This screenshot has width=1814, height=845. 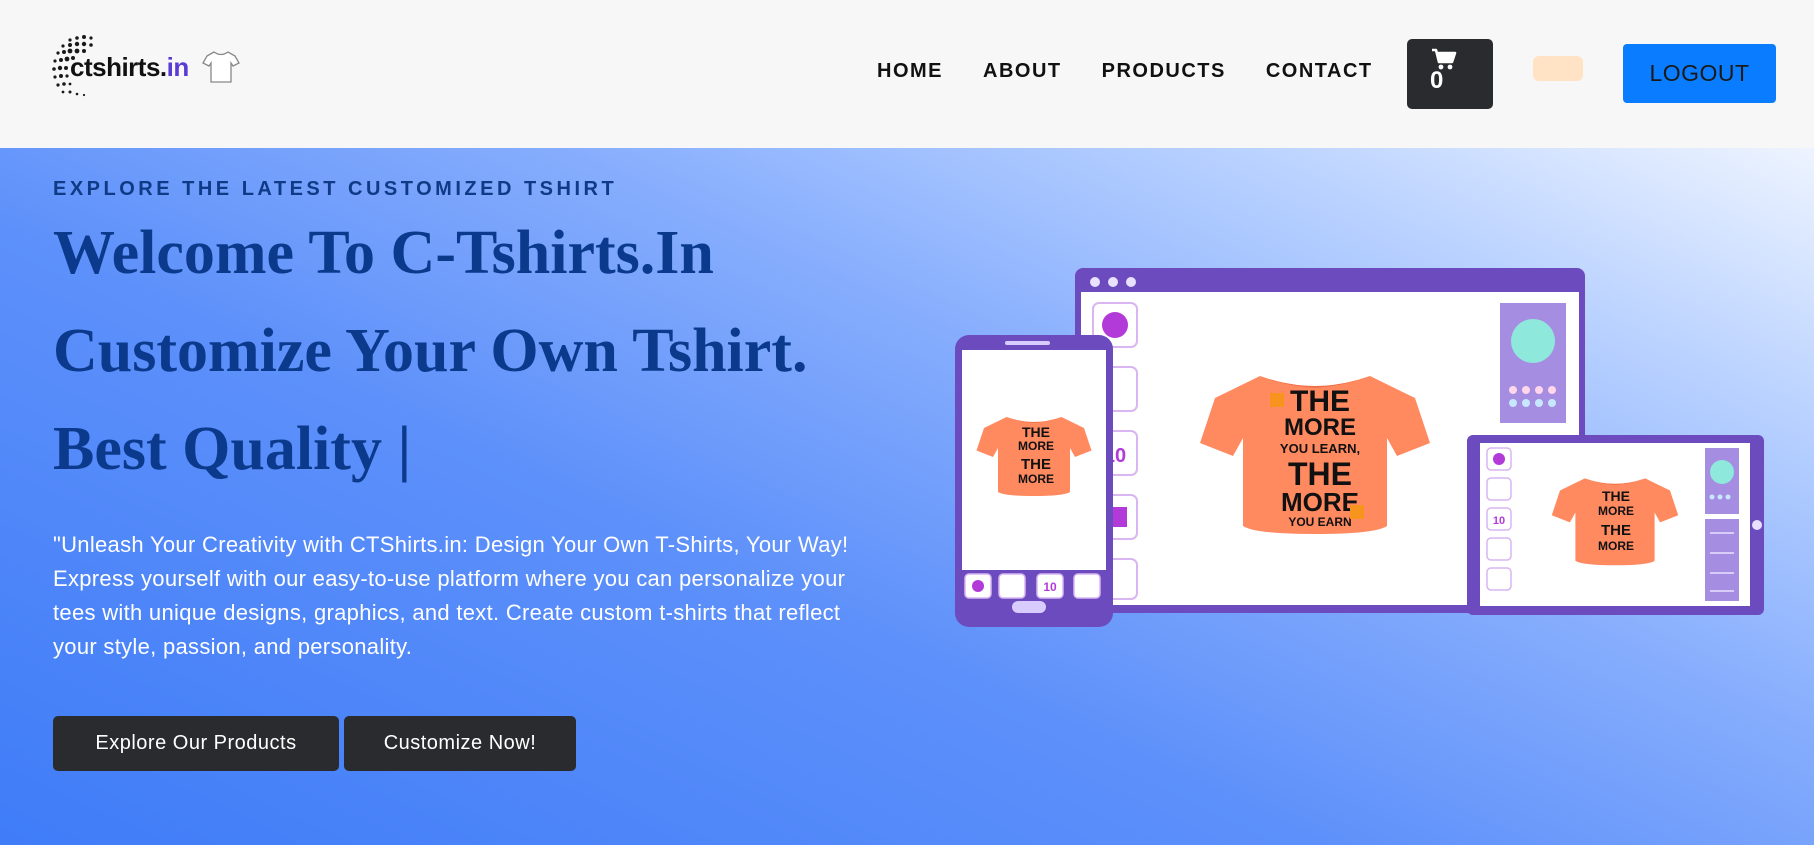 I want to click on phone-shirt-text-more: MORE, so click(x=1036, y=446).